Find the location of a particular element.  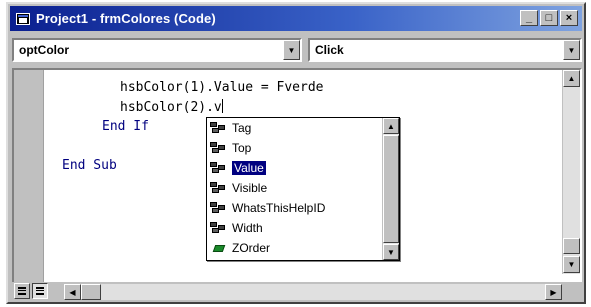

autocomplete-scrollbar: ▲ ▼ is located at coordinates (390, 189).